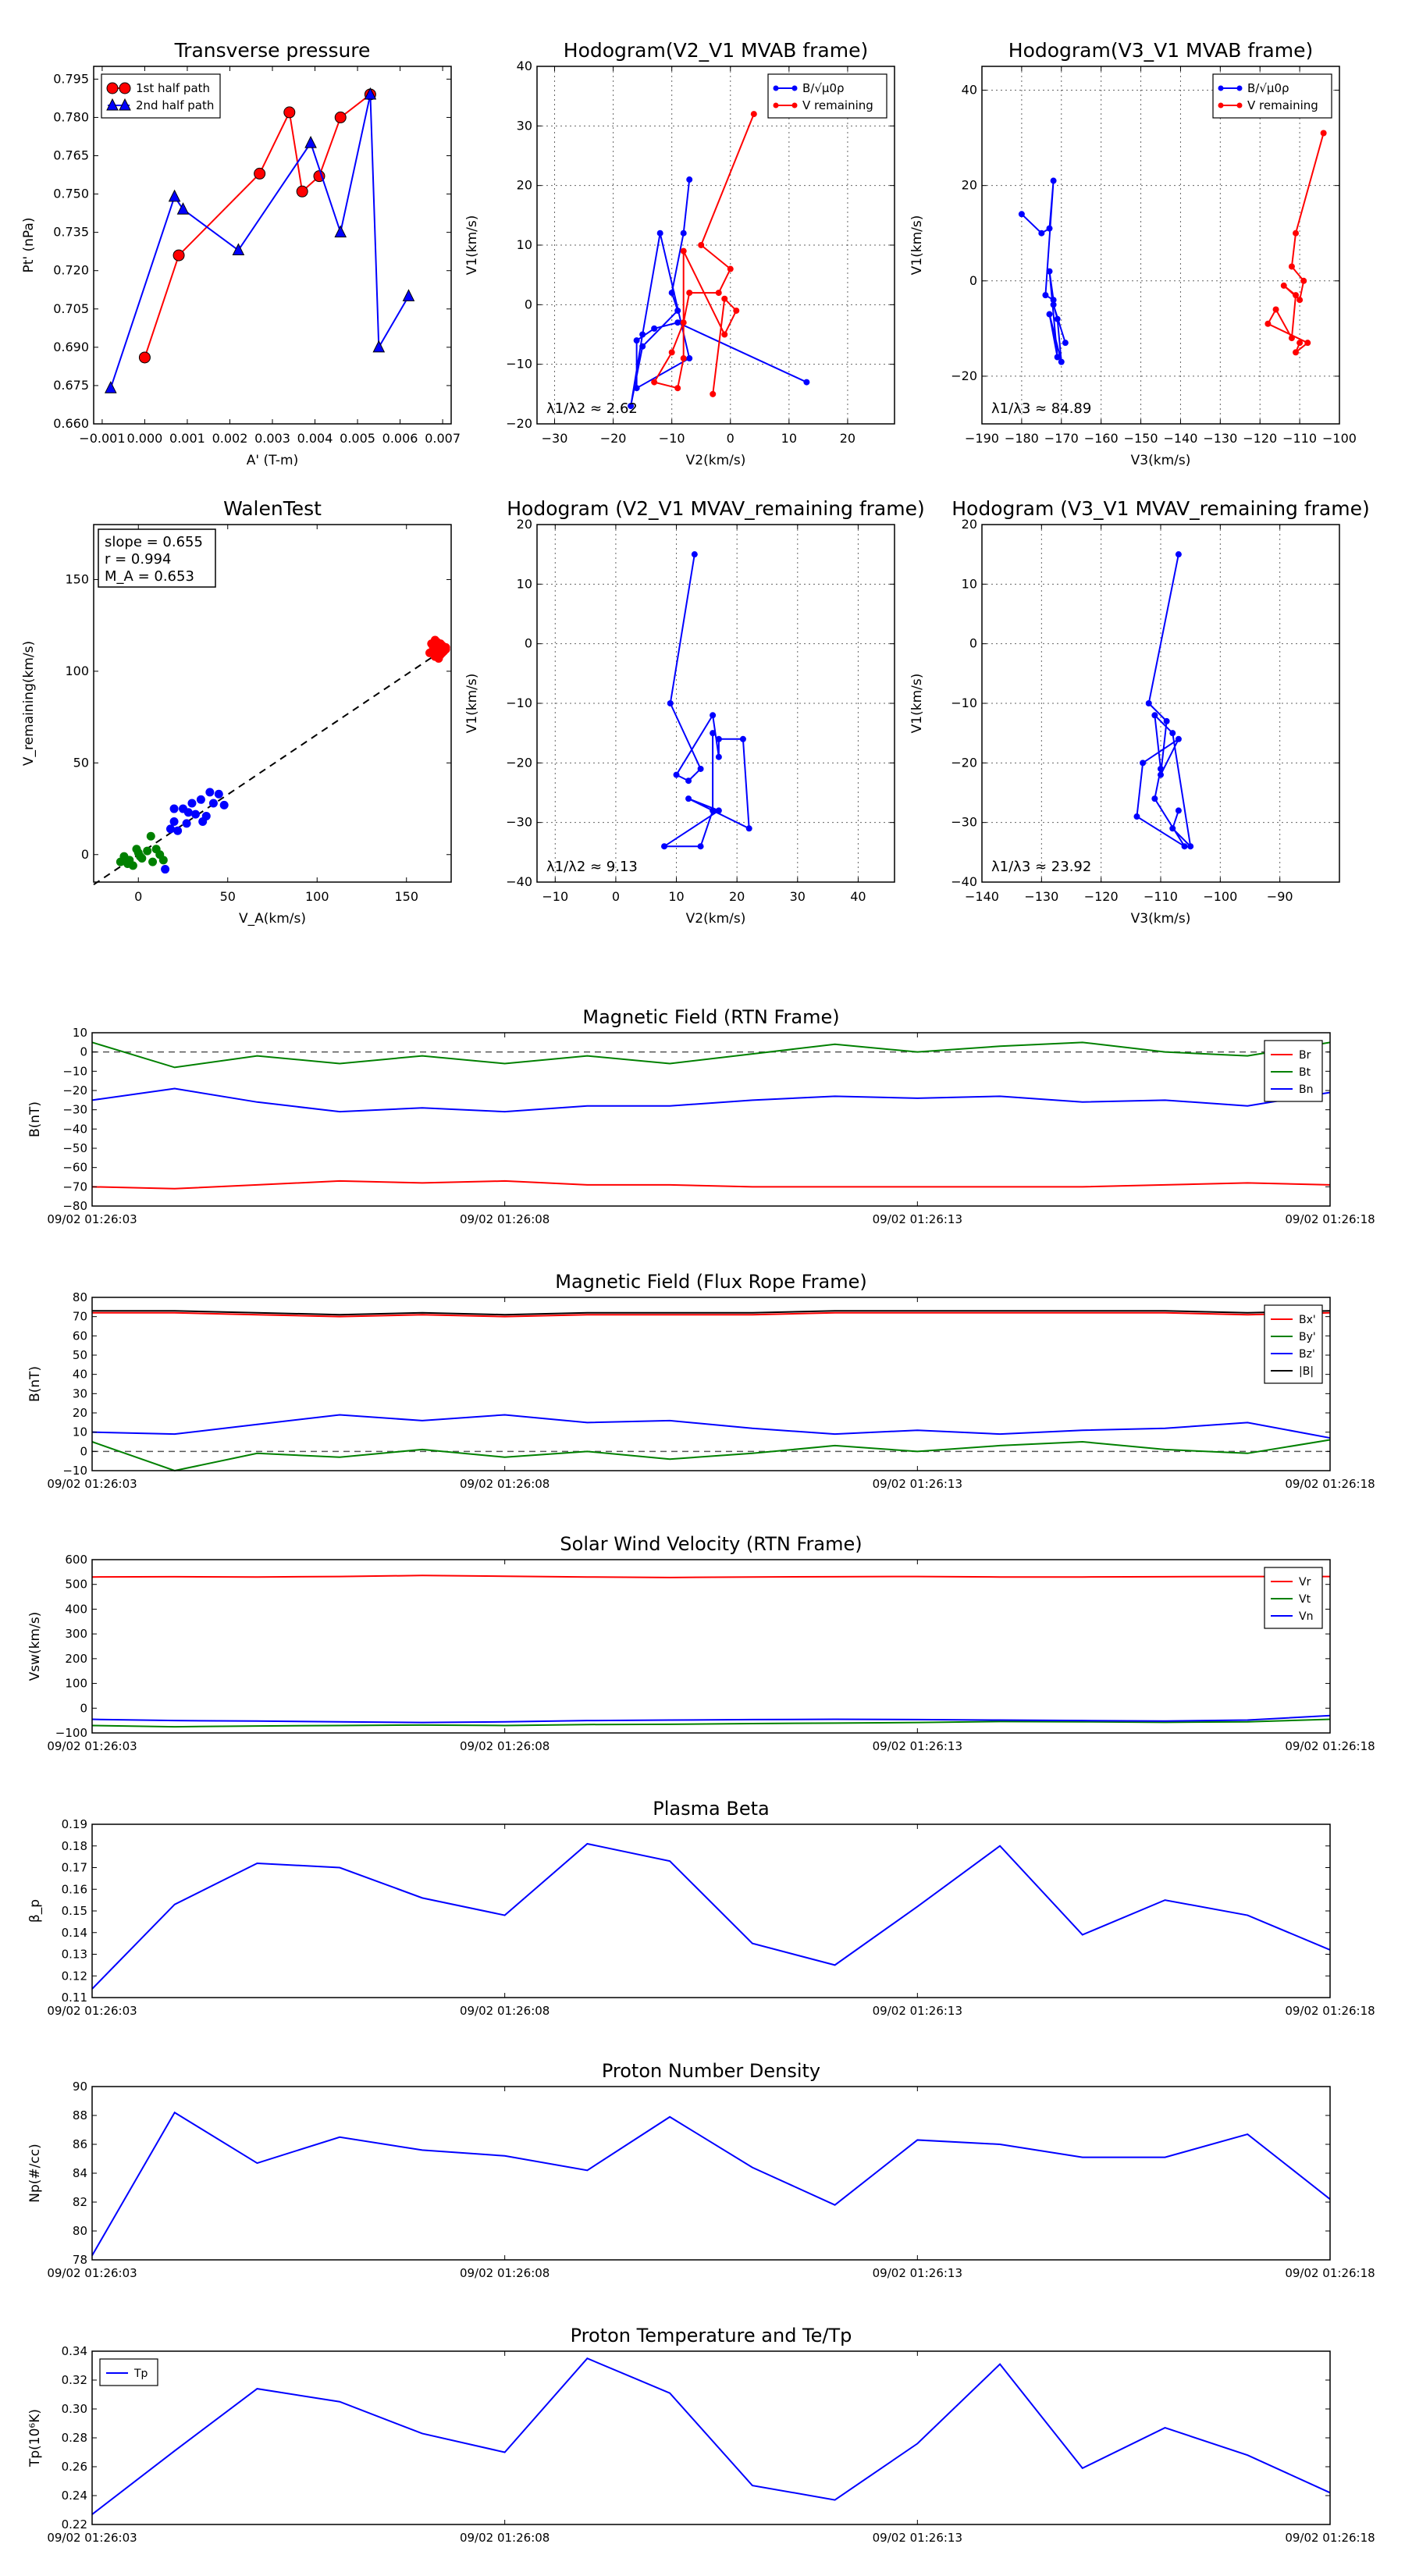  I want to click on y-axis-label: Np(#/cc), so click(35, 2173).